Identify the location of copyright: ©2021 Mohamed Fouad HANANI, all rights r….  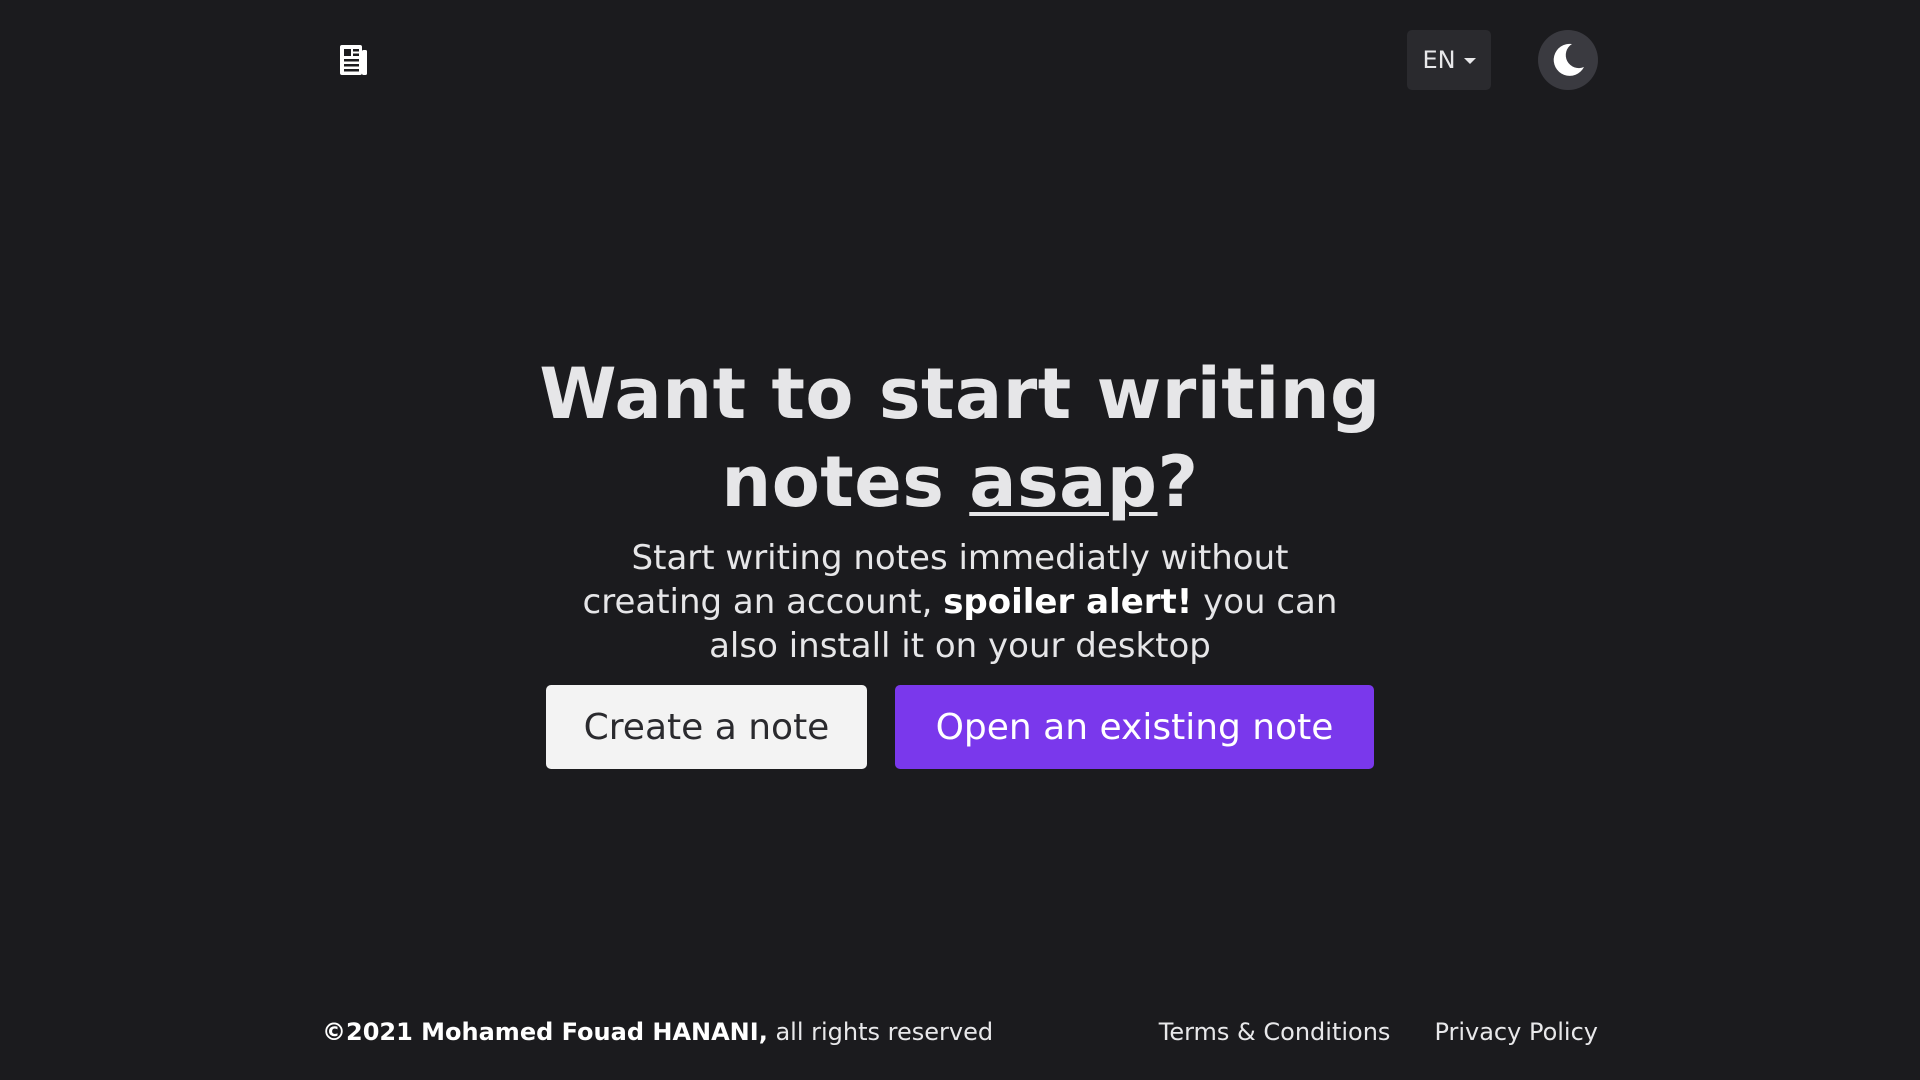
(657, 1032).